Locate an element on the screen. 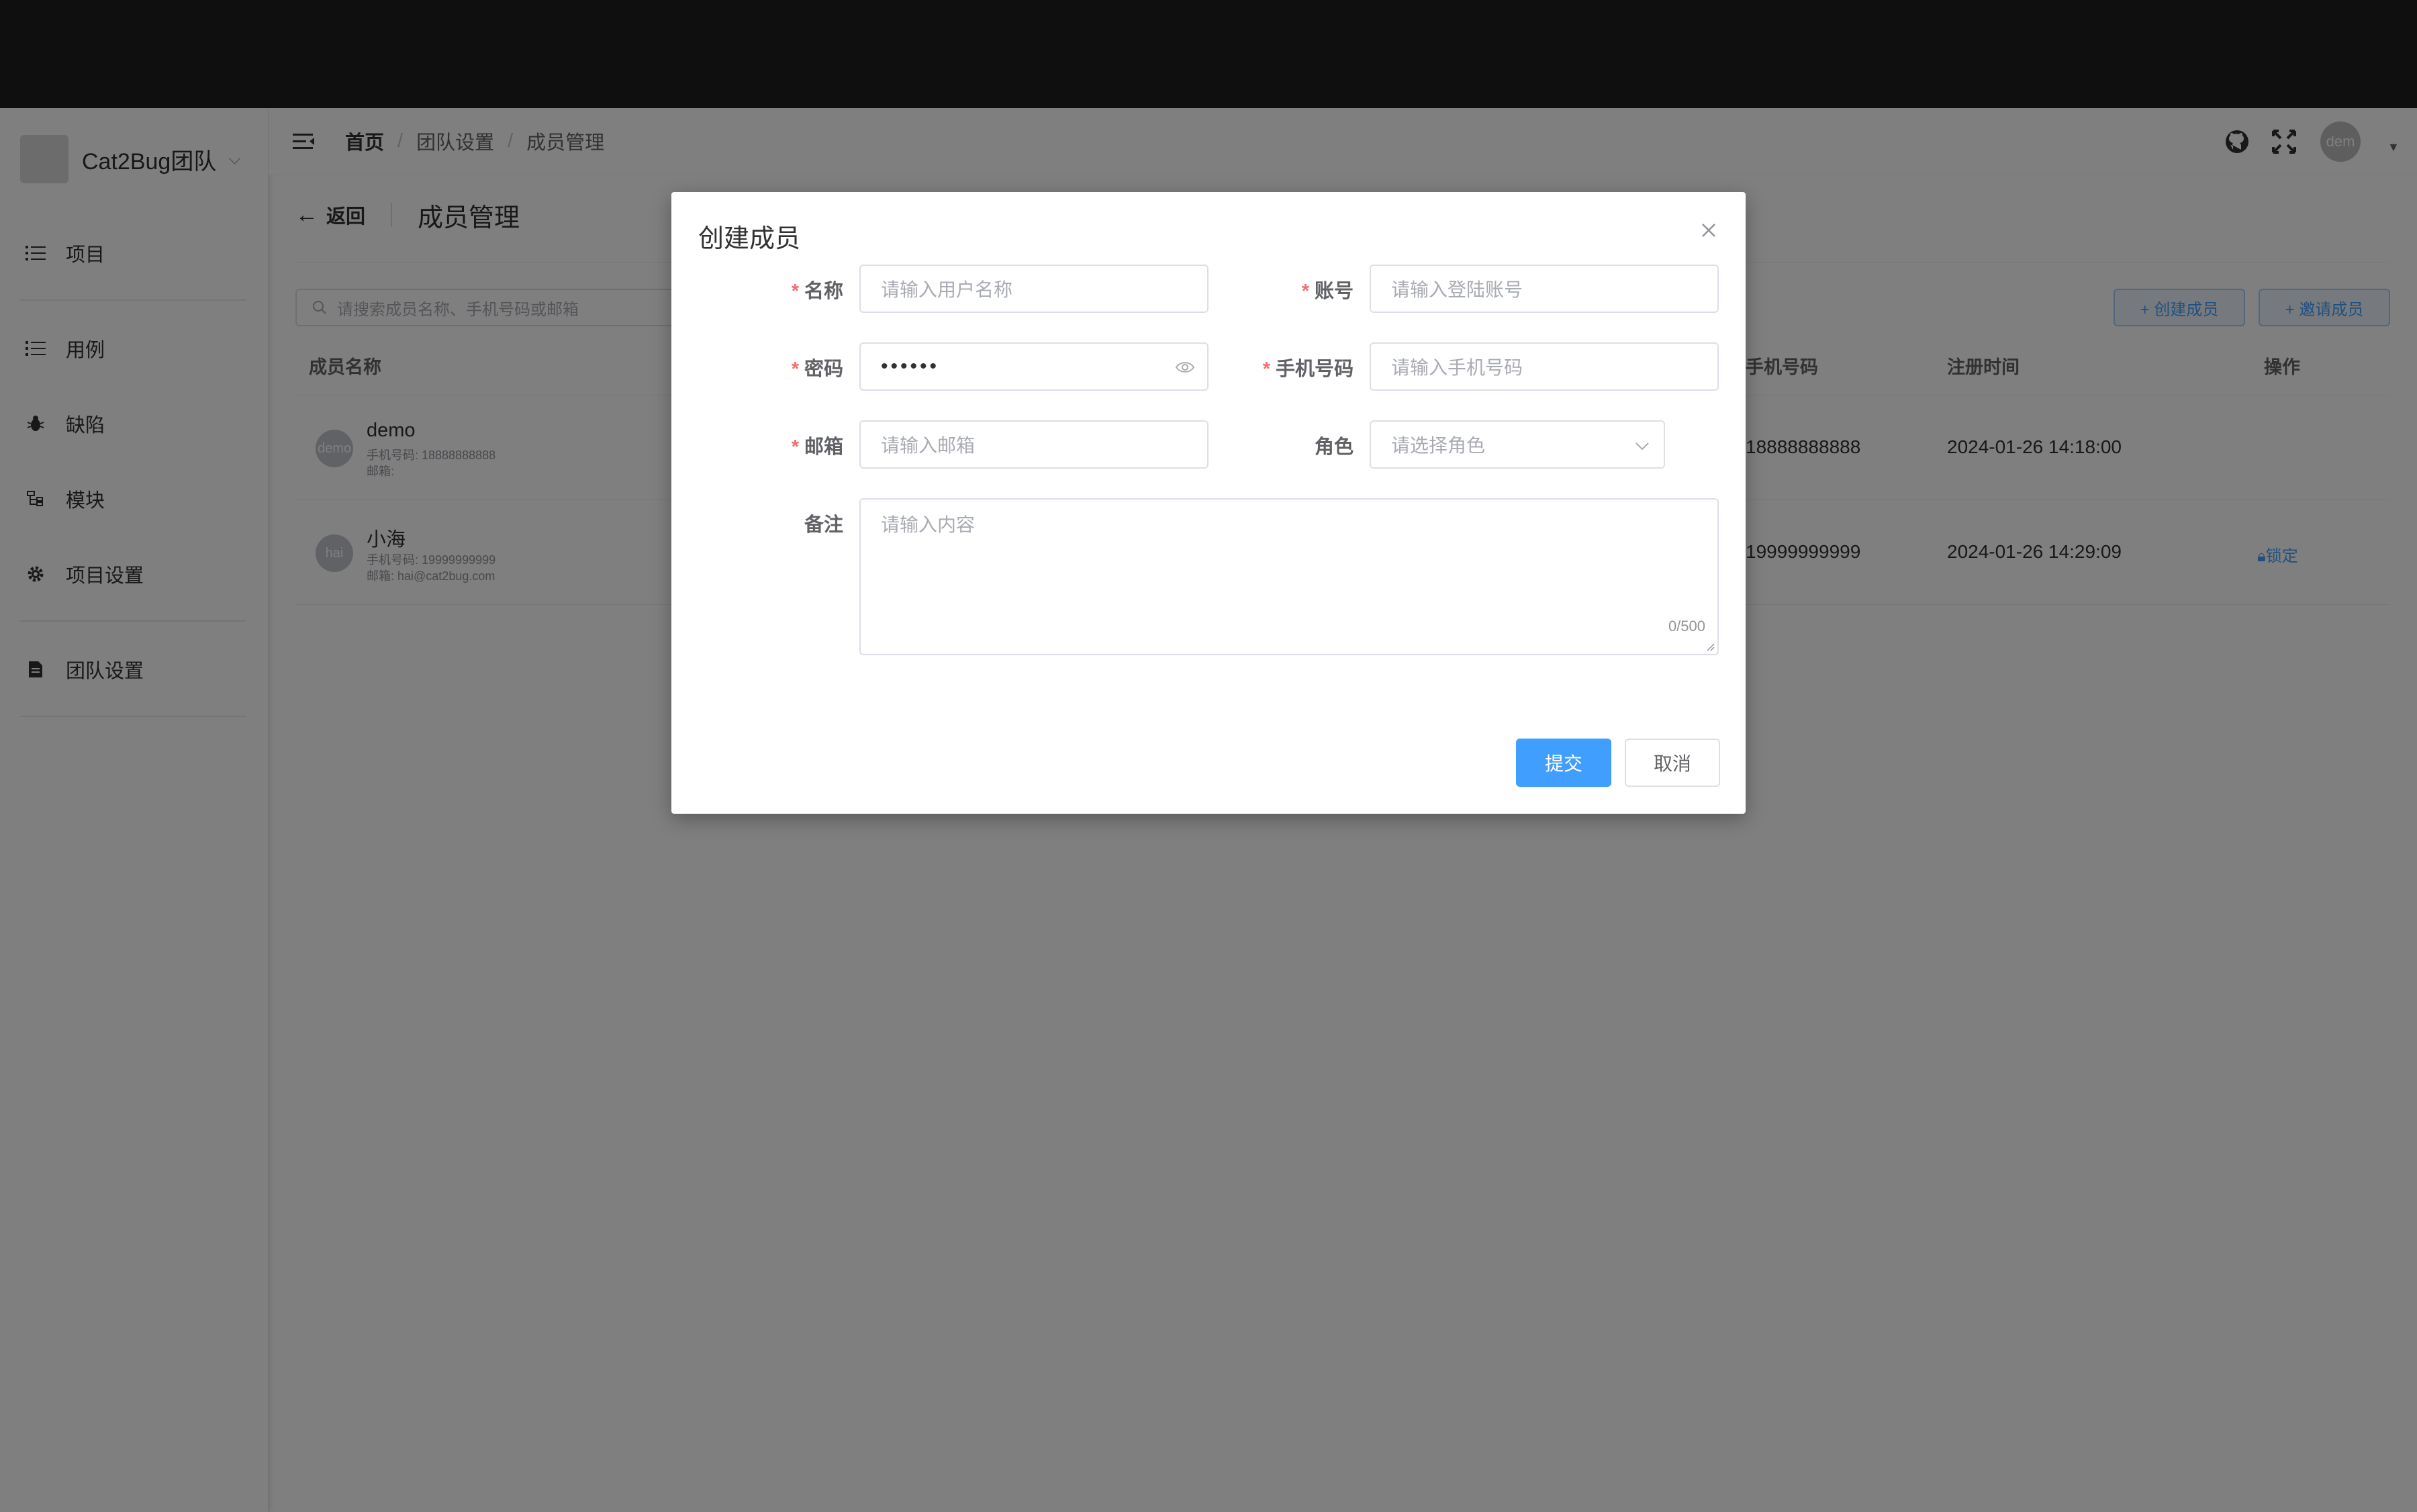  remark-label: 备注 is located at coordinates (823, 525).